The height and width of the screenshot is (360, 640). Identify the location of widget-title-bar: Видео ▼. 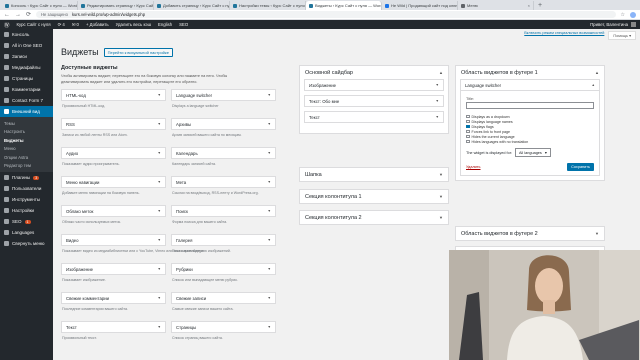
(113, 240).